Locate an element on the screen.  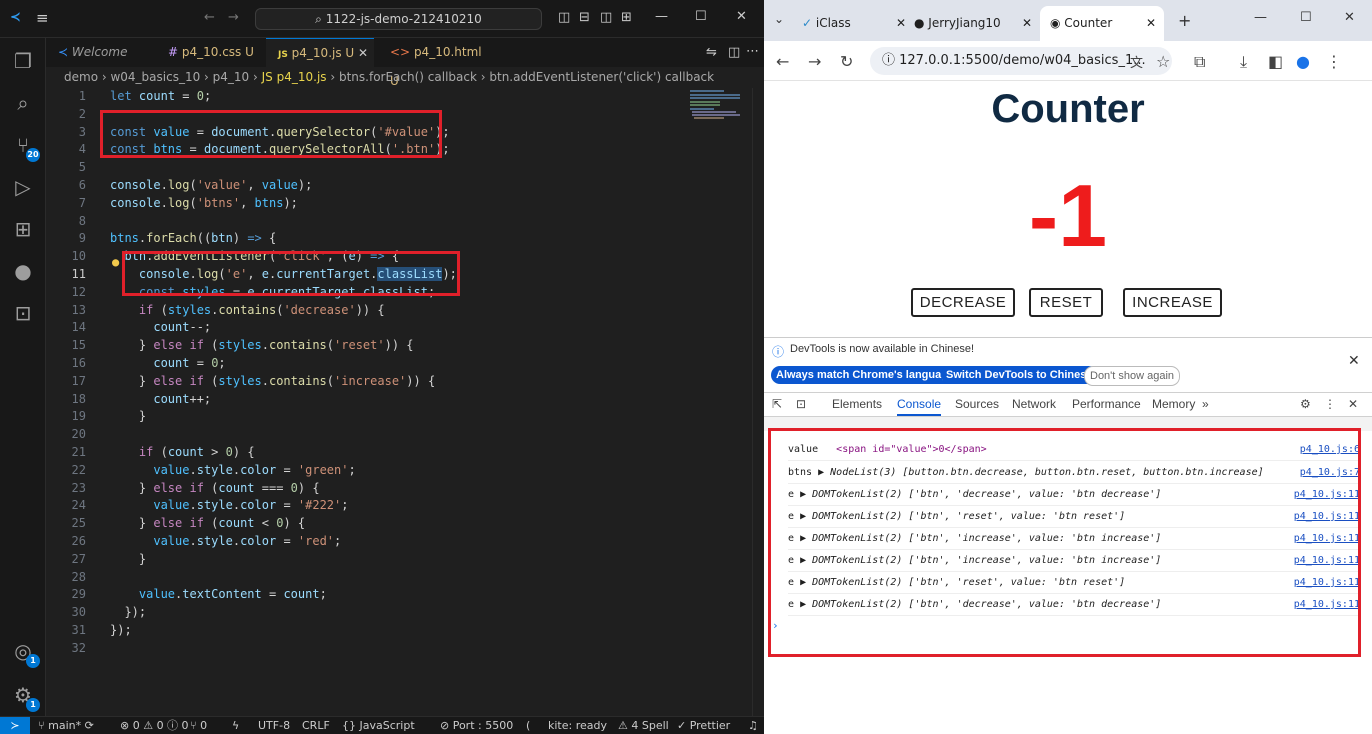
minimap is located at coordinates (723, 133).